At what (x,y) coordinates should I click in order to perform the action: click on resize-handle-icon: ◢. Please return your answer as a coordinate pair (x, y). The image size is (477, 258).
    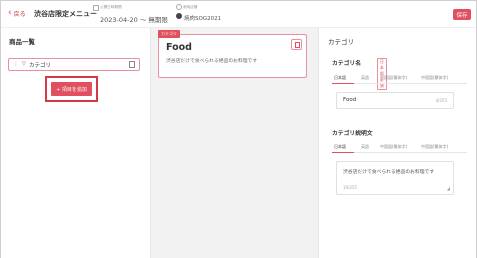
    Looking at the image, I should click on (448, 188).